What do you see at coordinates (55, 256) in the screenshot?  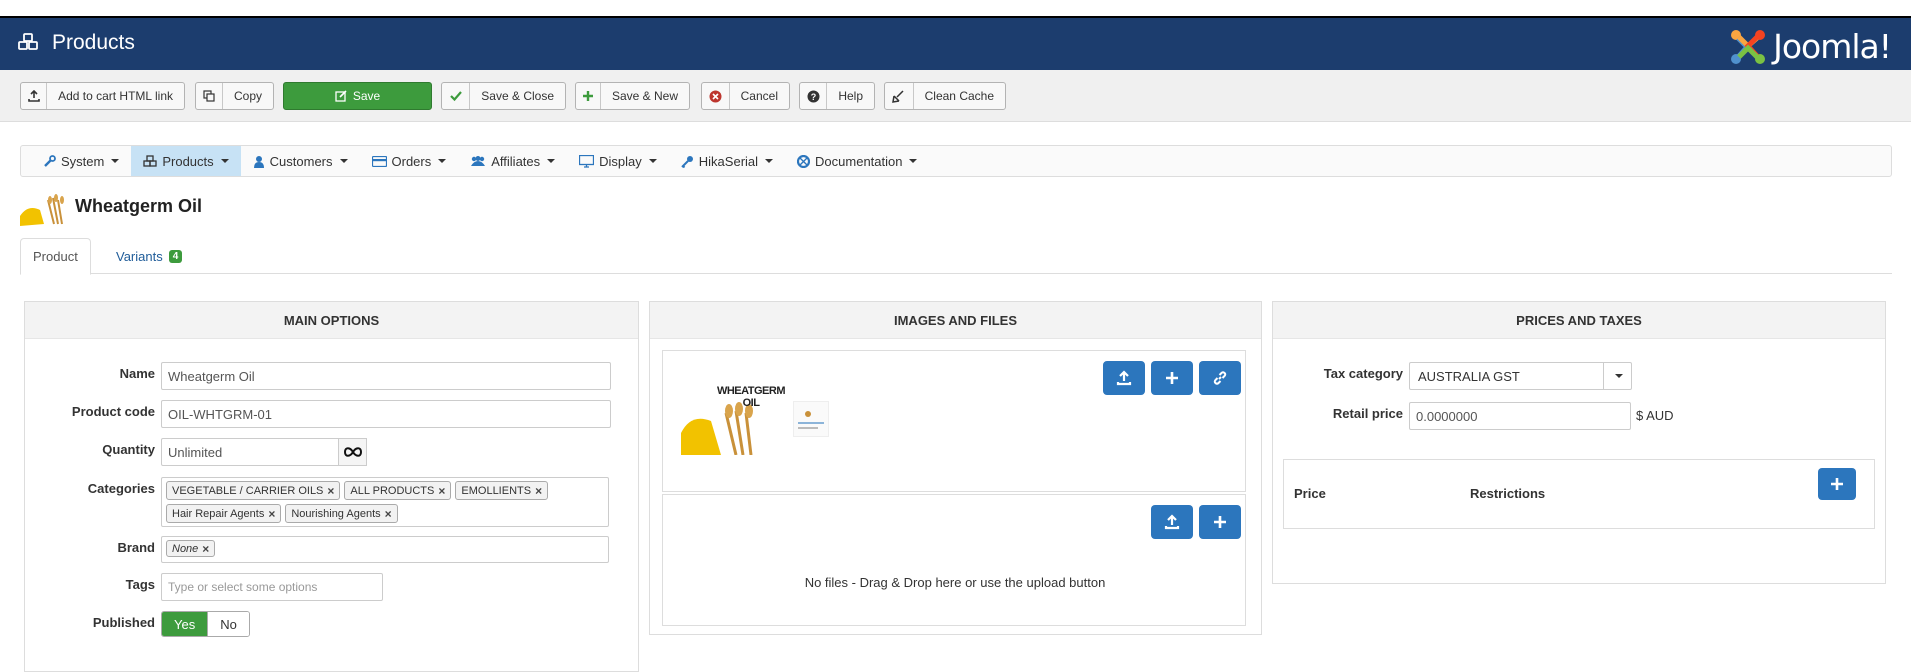 I see `tab-product: Product` at bounding box center [55, 256].